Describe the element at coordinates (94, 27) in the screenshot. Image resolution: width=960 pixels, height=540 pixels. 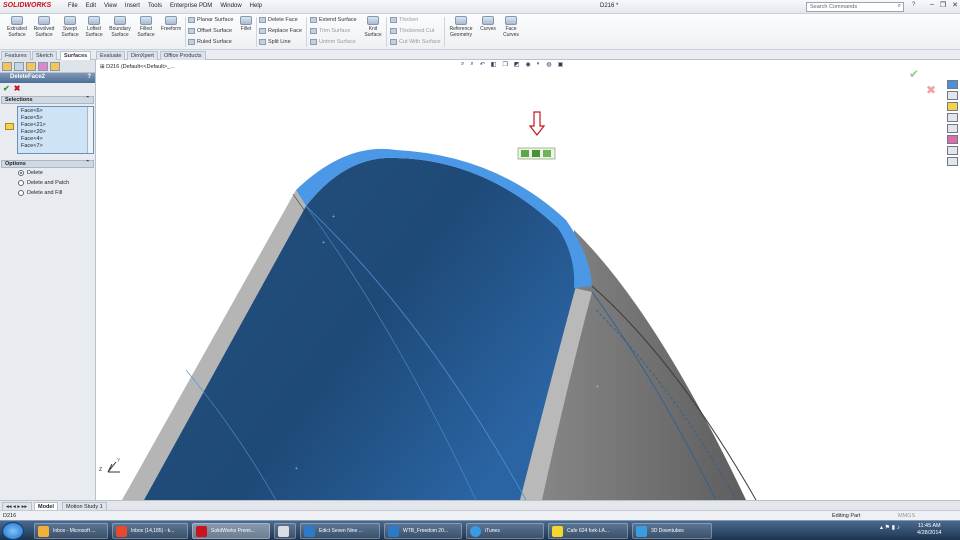
I see `lofted-surface-button: Lofted Surface` at that location.